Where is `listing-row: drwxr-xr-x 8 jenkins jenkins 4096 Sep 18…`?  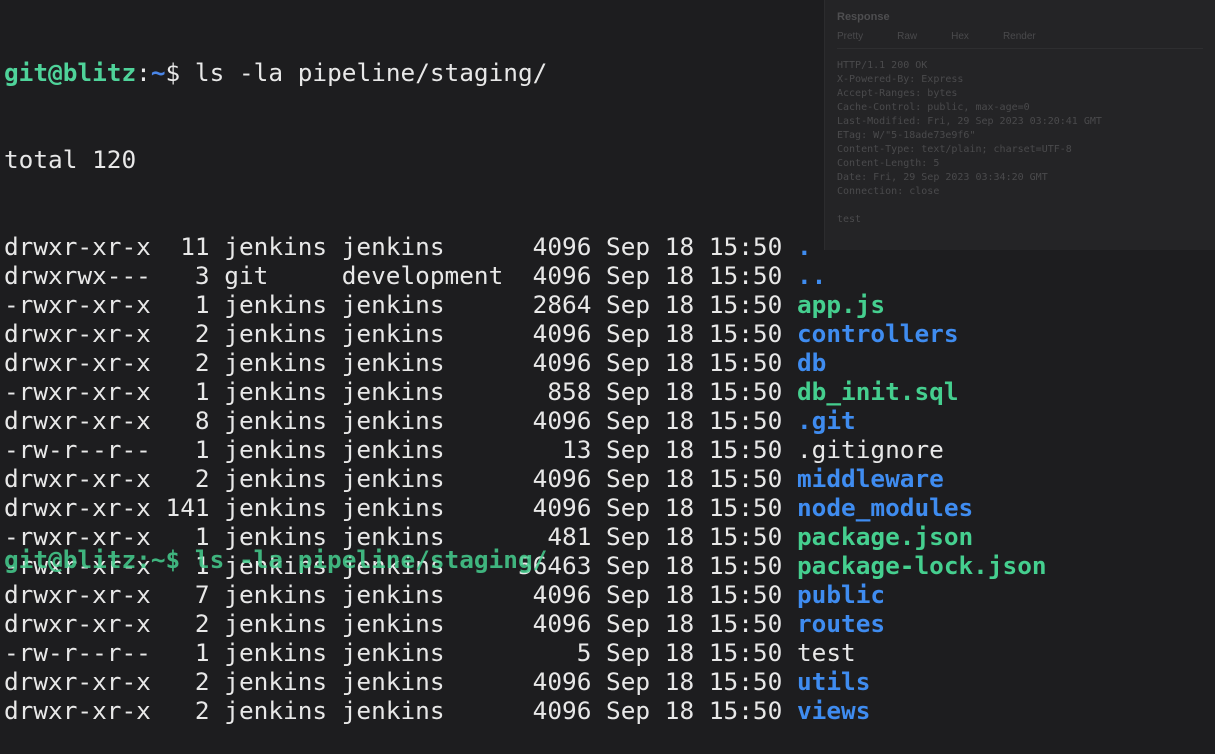
listing-row: drwxr-xr-x 8 jenkins jenkins 4096 Sep 18… is located at coordinates (609, 420).